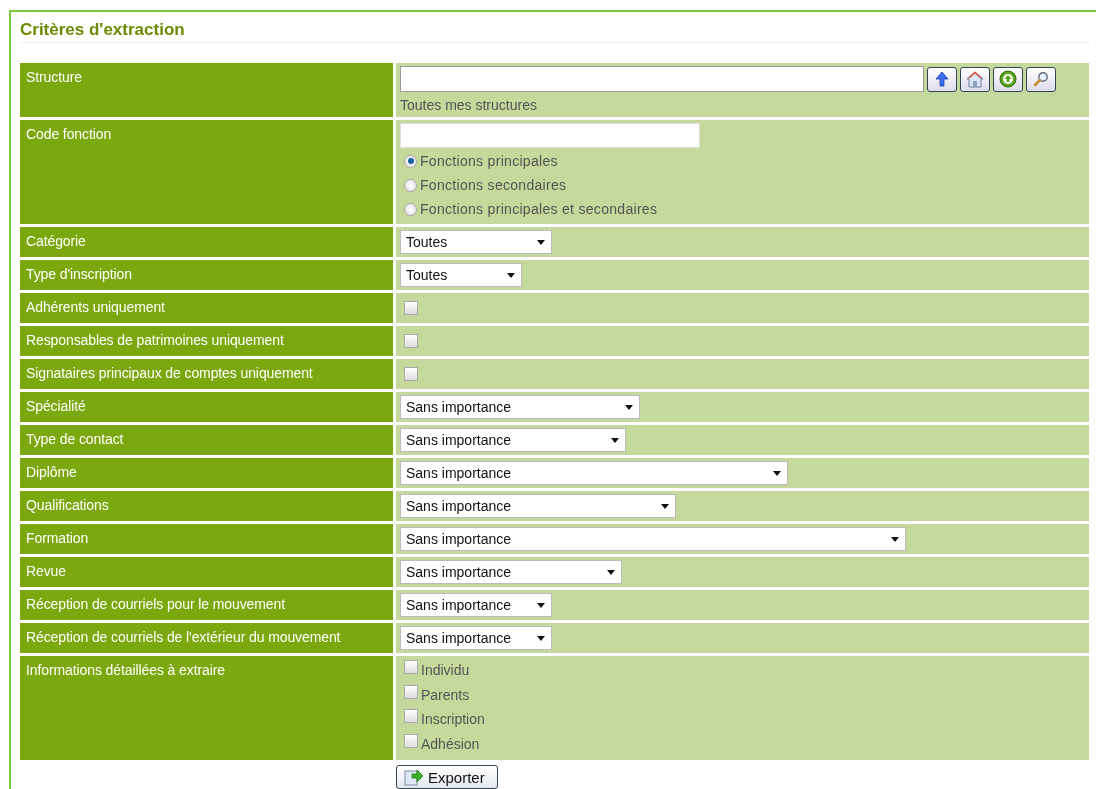 The image size is (1096, 789). I want to click on structure-field, so click(662, 79).